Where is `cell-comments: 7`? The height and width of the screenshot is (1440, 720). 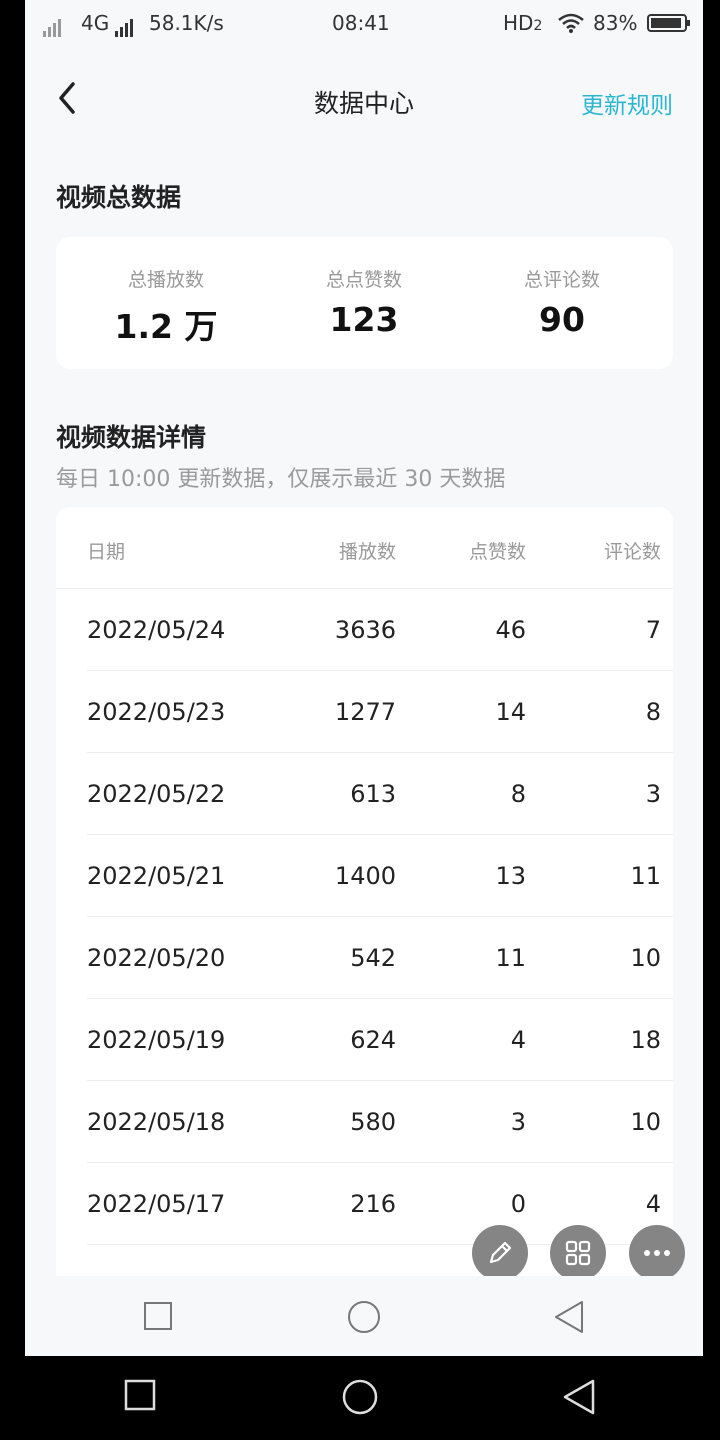
cell-comments: 7 is located at coordinates (653, 630).